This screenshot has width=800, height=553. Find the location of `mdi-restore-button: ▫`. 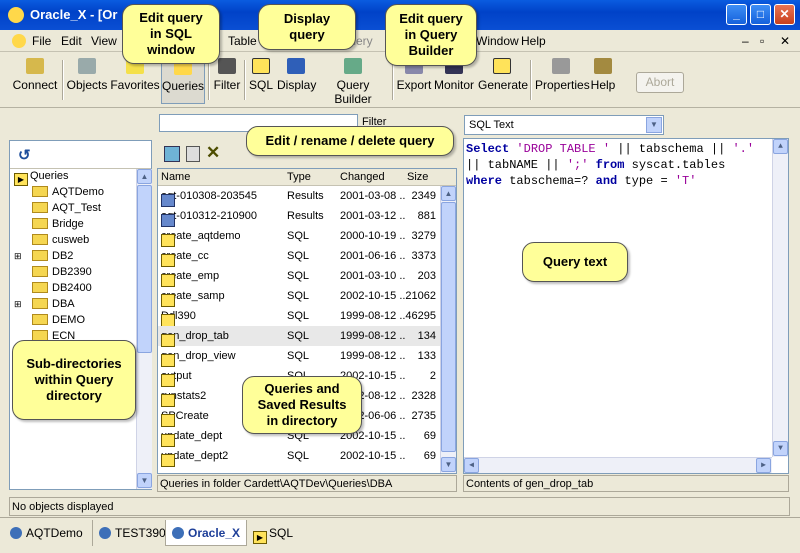

mdi-restore-button: ▫ is located at coordinates (762, 41).